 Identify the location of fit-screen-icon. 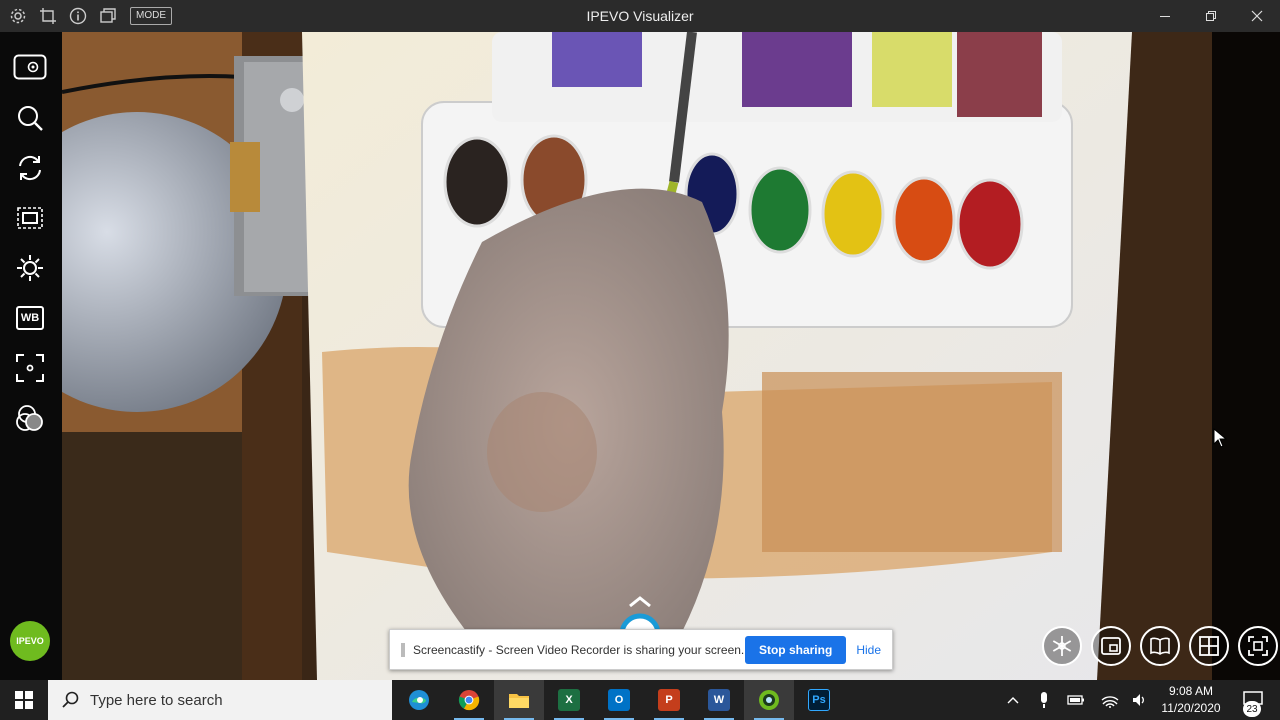
(1258, 646).